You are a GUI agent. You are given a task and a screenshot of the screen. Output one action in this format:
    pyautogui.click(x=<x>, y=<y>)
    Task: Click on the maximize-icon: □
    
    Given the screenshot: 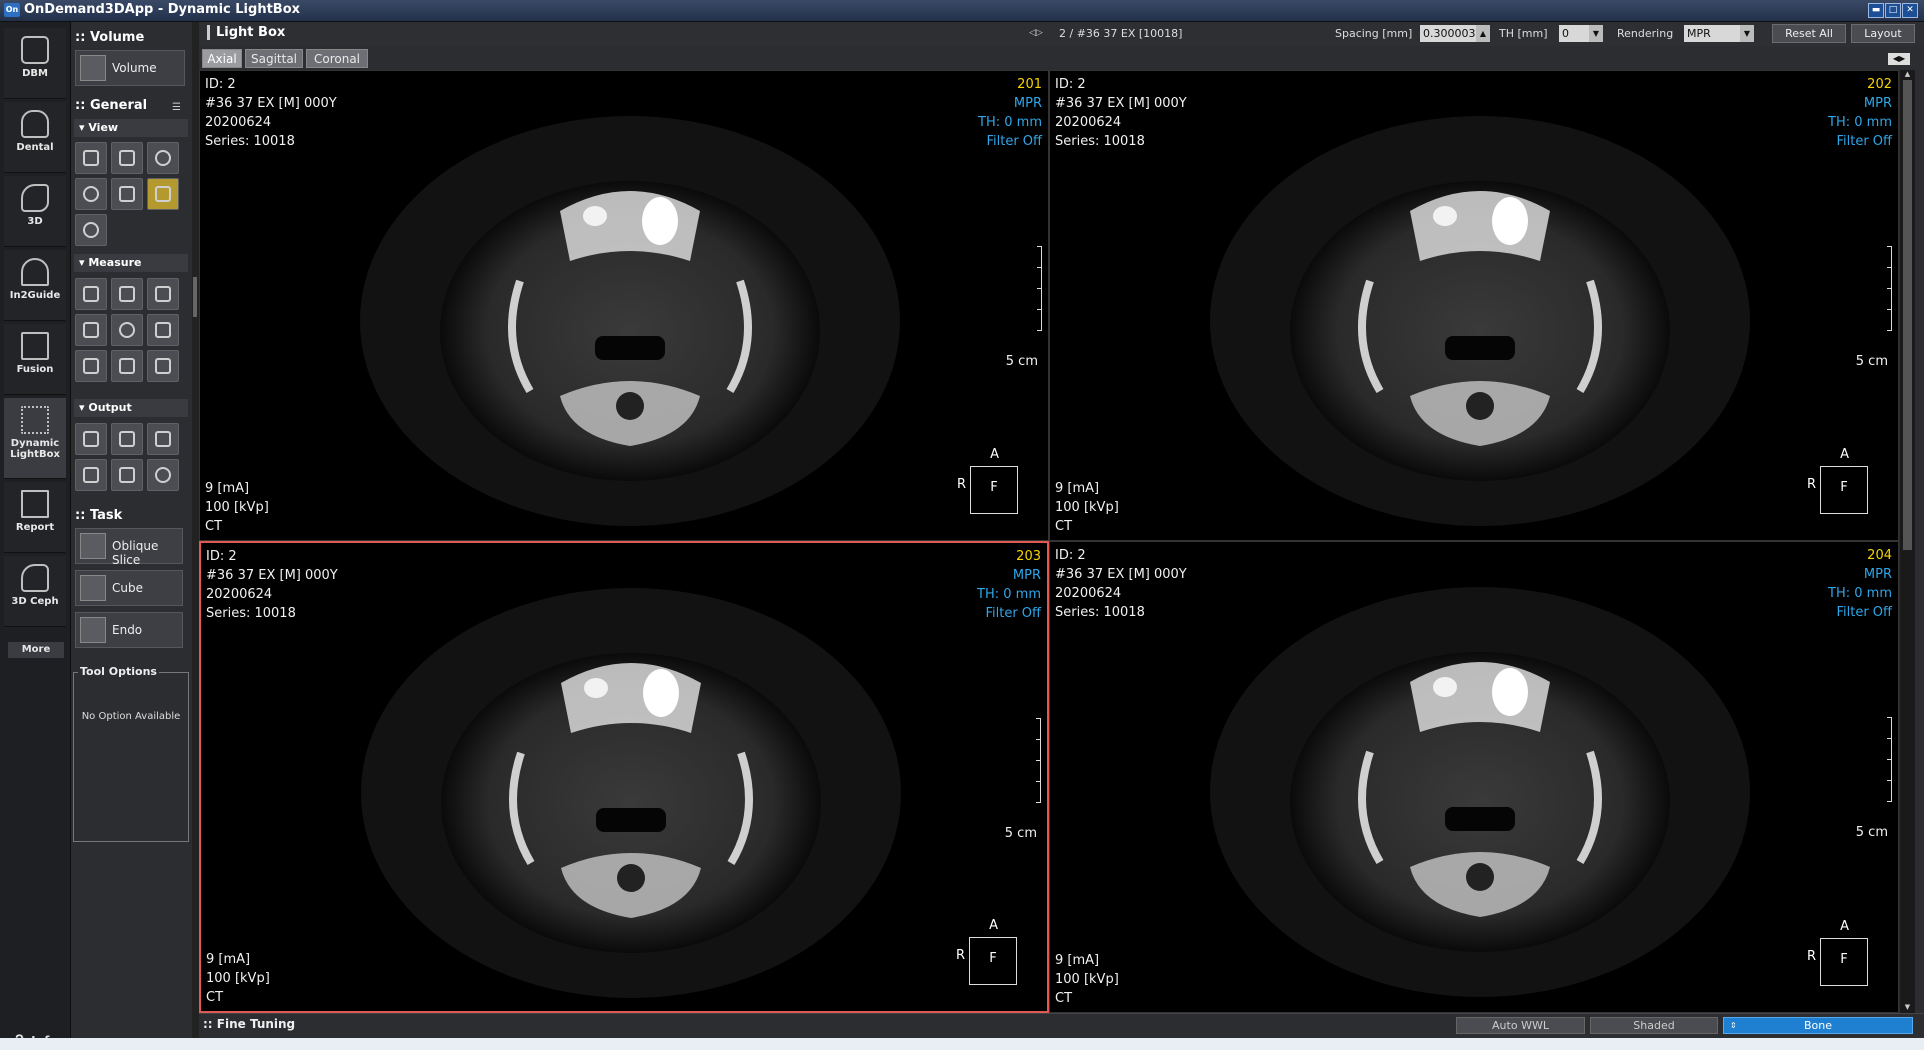 What is the action you would take?
    pyautogui.click(x=1893, y=10)
    